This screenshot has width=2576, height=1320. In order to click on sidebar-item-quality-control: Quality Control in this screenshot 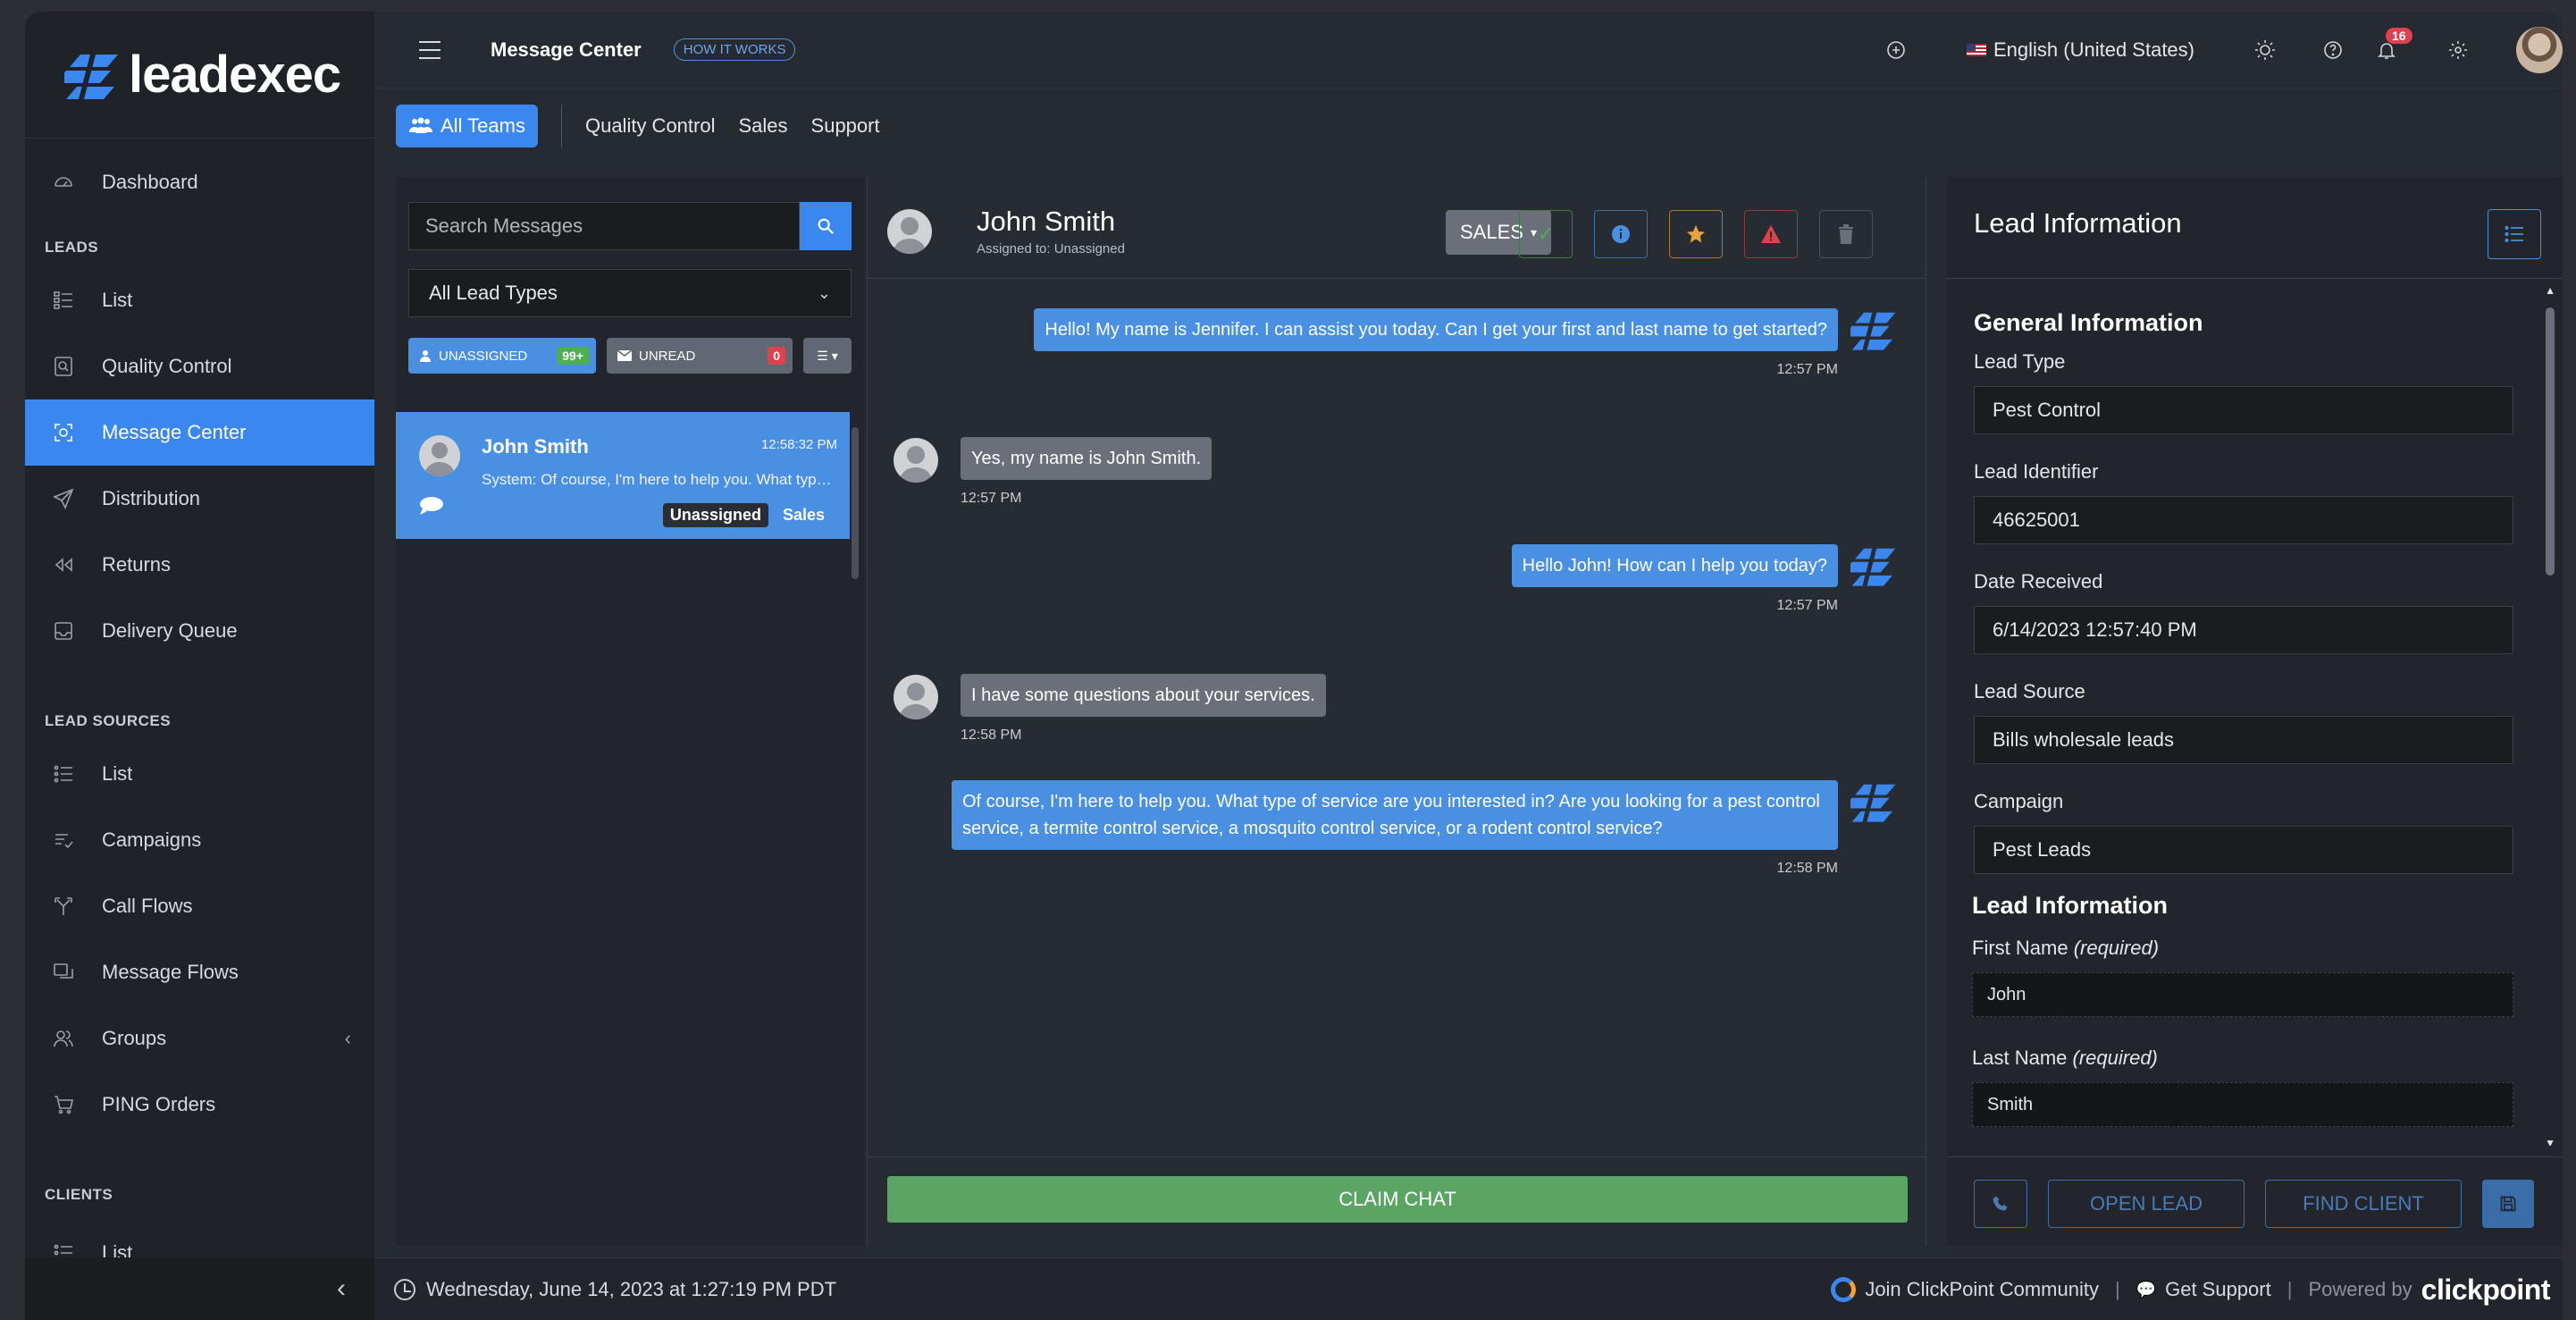, I will do `click(199, 366)`.